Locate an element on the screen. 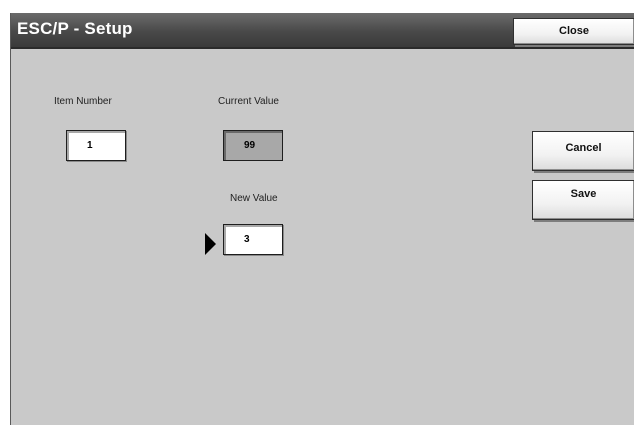  selection-arrow-icon is located at coordinates (210, 244).